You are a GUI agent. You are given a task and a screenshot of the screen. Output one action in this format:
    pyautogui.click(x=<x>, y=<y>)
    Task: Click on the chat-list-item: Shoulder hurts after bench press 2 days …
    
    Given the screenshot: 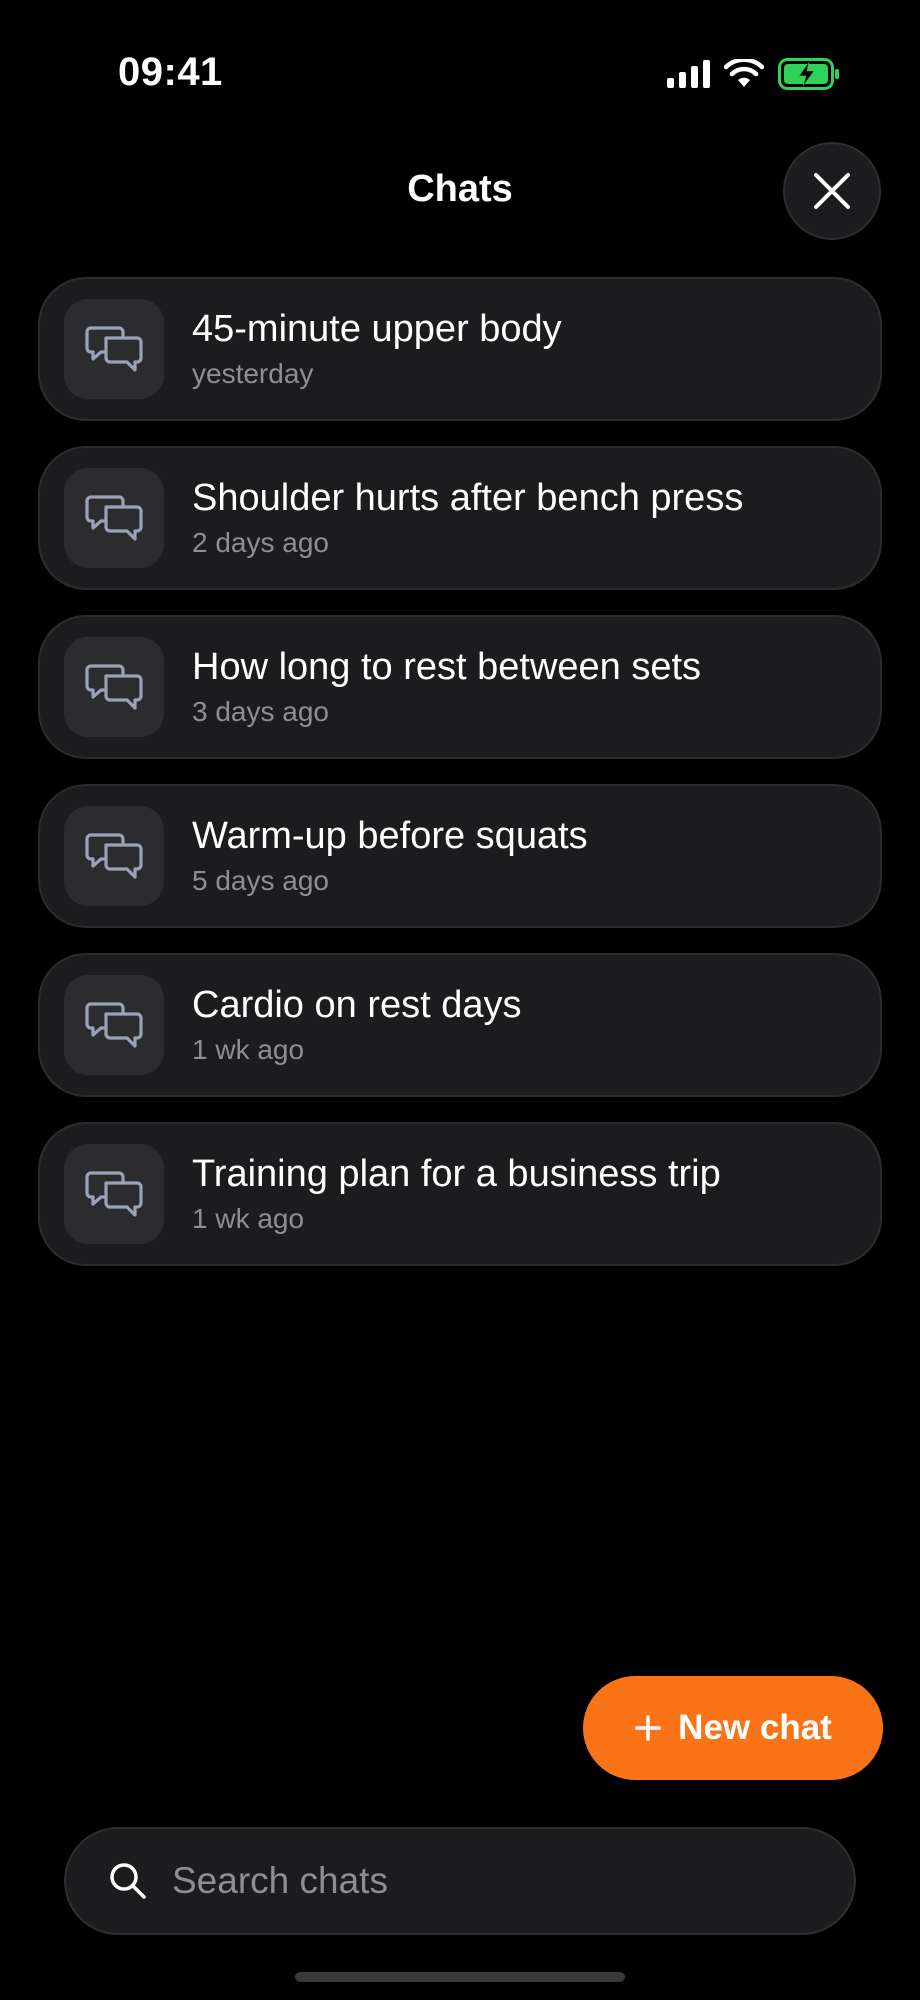 What is the action you would take?
    pyautogui.click(x=460, y=518)
    